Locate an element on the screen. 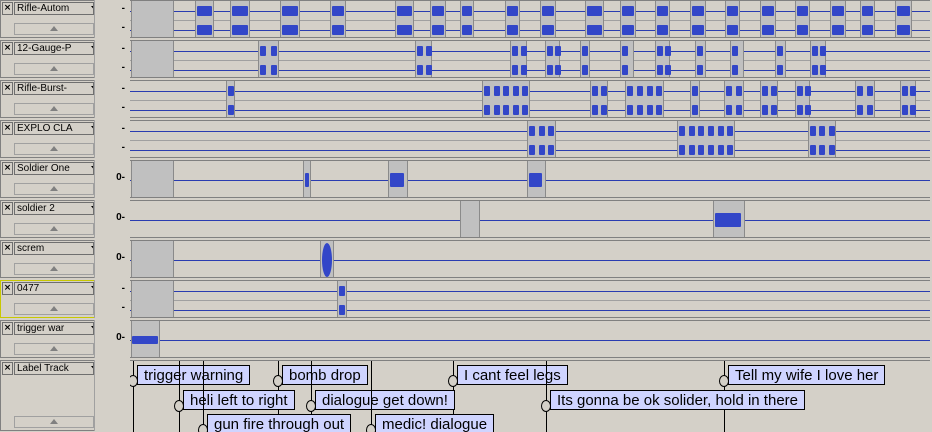 Image resolution: width=932 pixels, height=432 pixels. track-name-menu-button: Soldier One is located at coordinates (54, 168).